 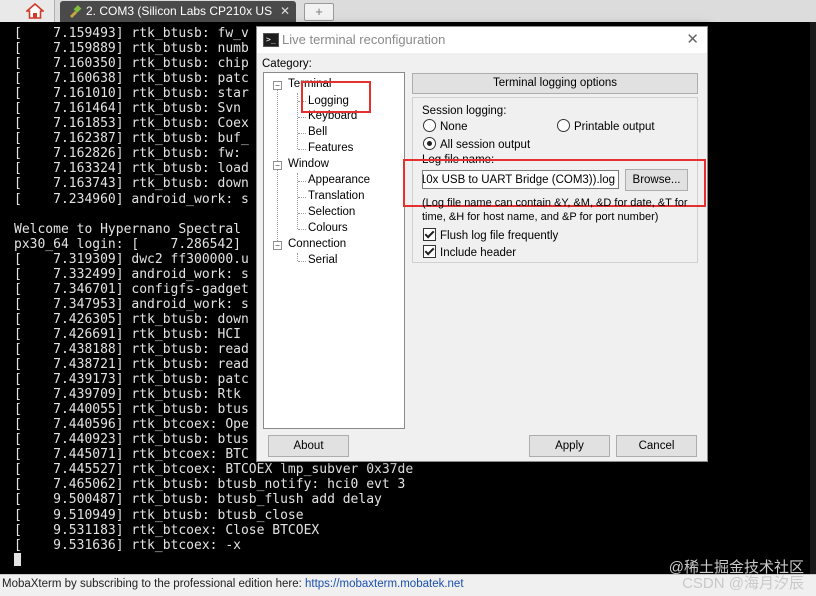 I want to click on home-tab, so click(x=27, y=11).